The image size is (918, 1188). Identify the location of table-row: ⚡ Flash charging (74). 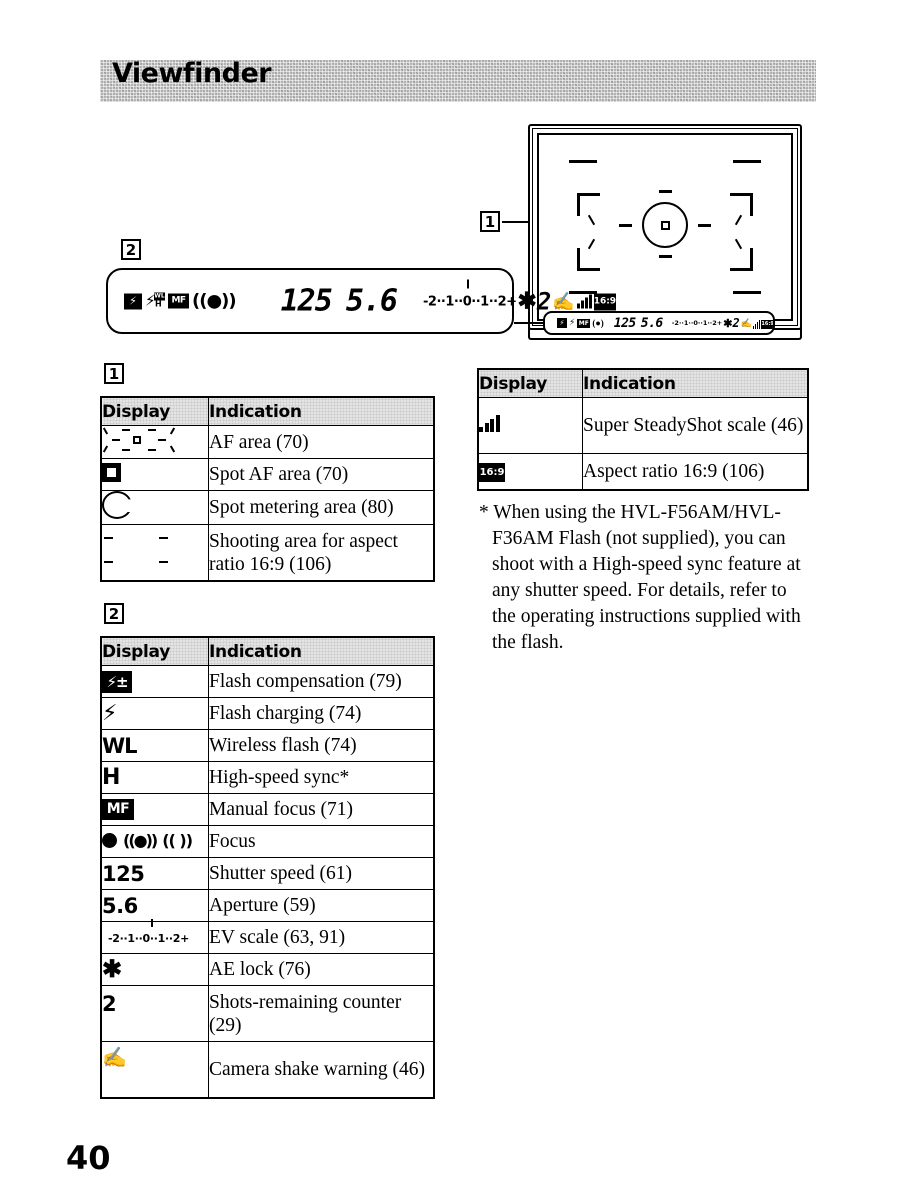
(267, 713).